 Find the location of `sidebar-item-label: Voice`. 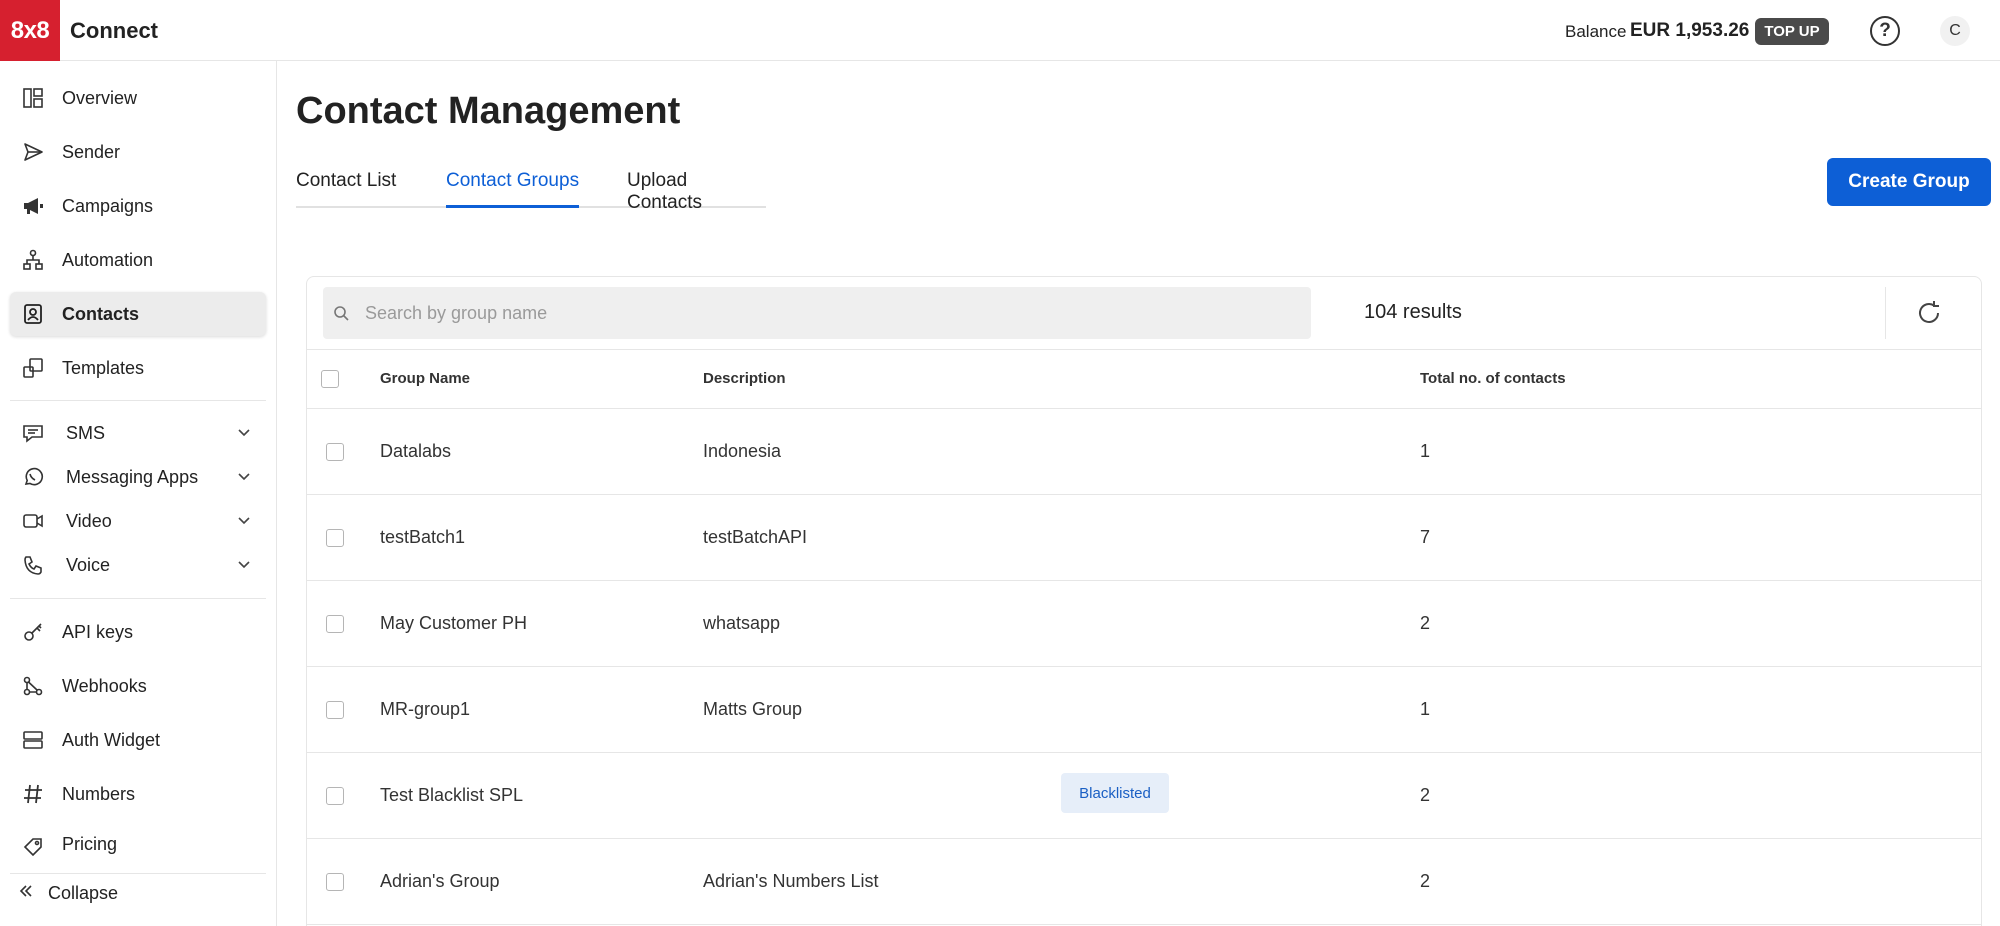

sidebar-item-label: Voice is located at coordinates (88, 564).